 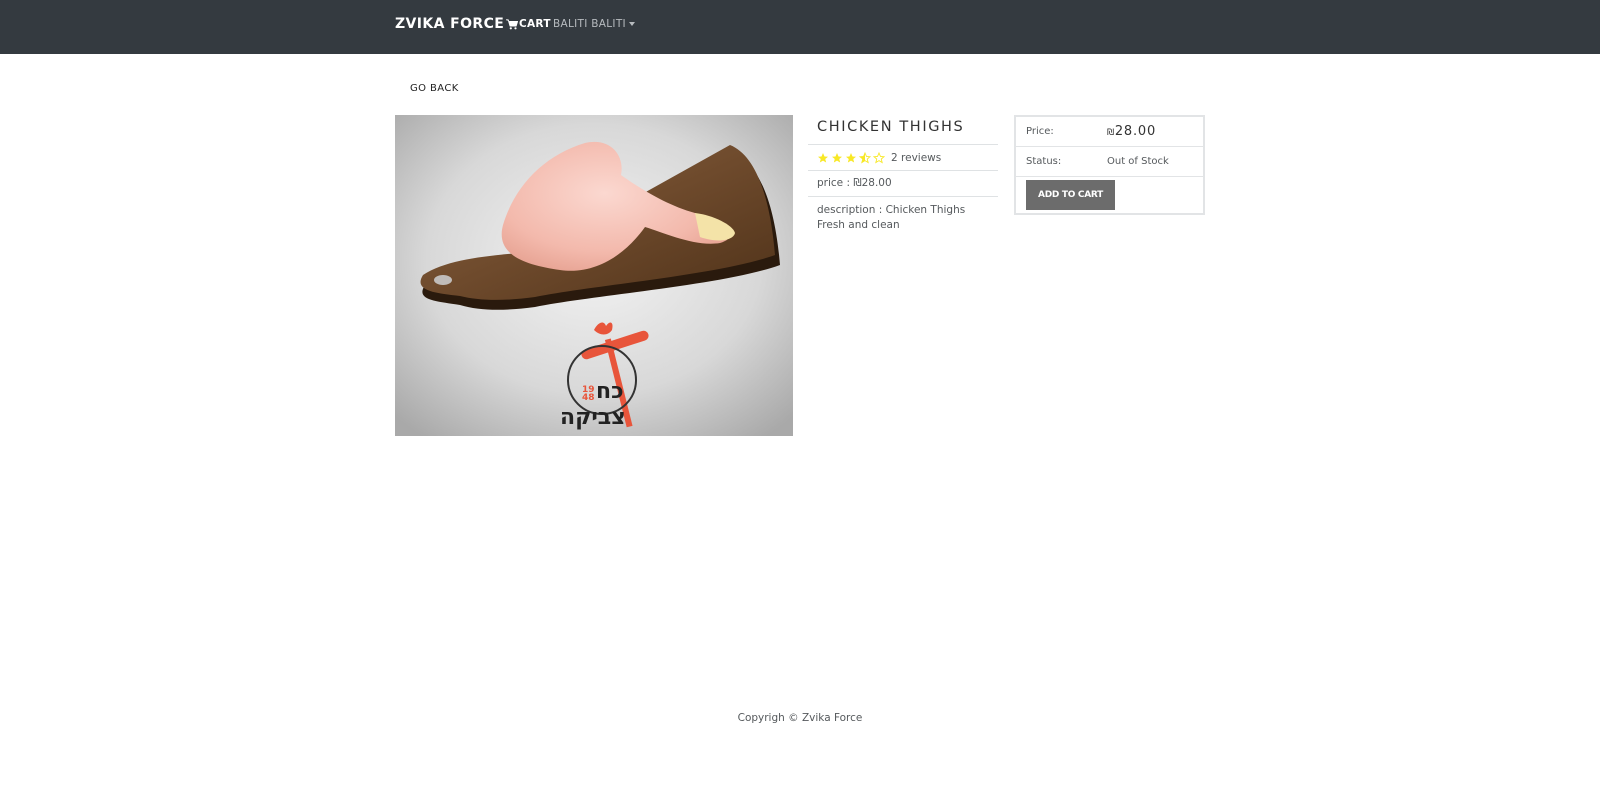 I want to click on user-dropdown-toggle: BALITI BALITI, so click(x=594, y=24).